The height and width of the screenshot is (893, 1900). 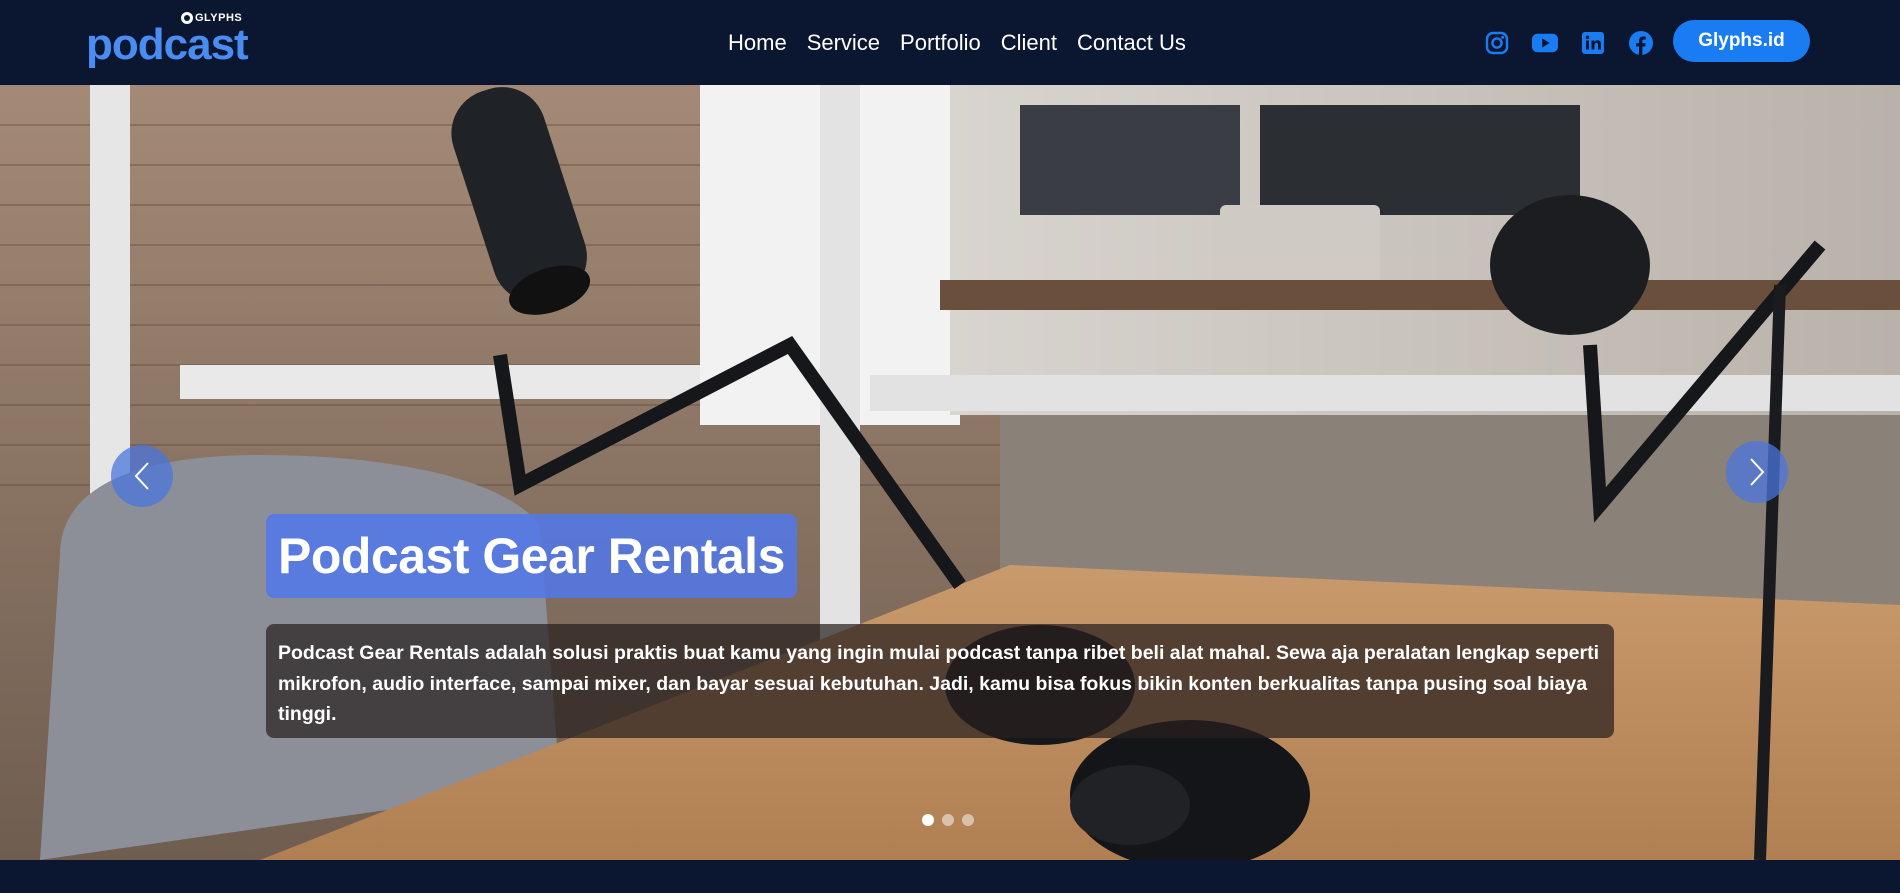 I want to click on nav-link-contact-us: Contact Us, so click(x=1131, y=43).